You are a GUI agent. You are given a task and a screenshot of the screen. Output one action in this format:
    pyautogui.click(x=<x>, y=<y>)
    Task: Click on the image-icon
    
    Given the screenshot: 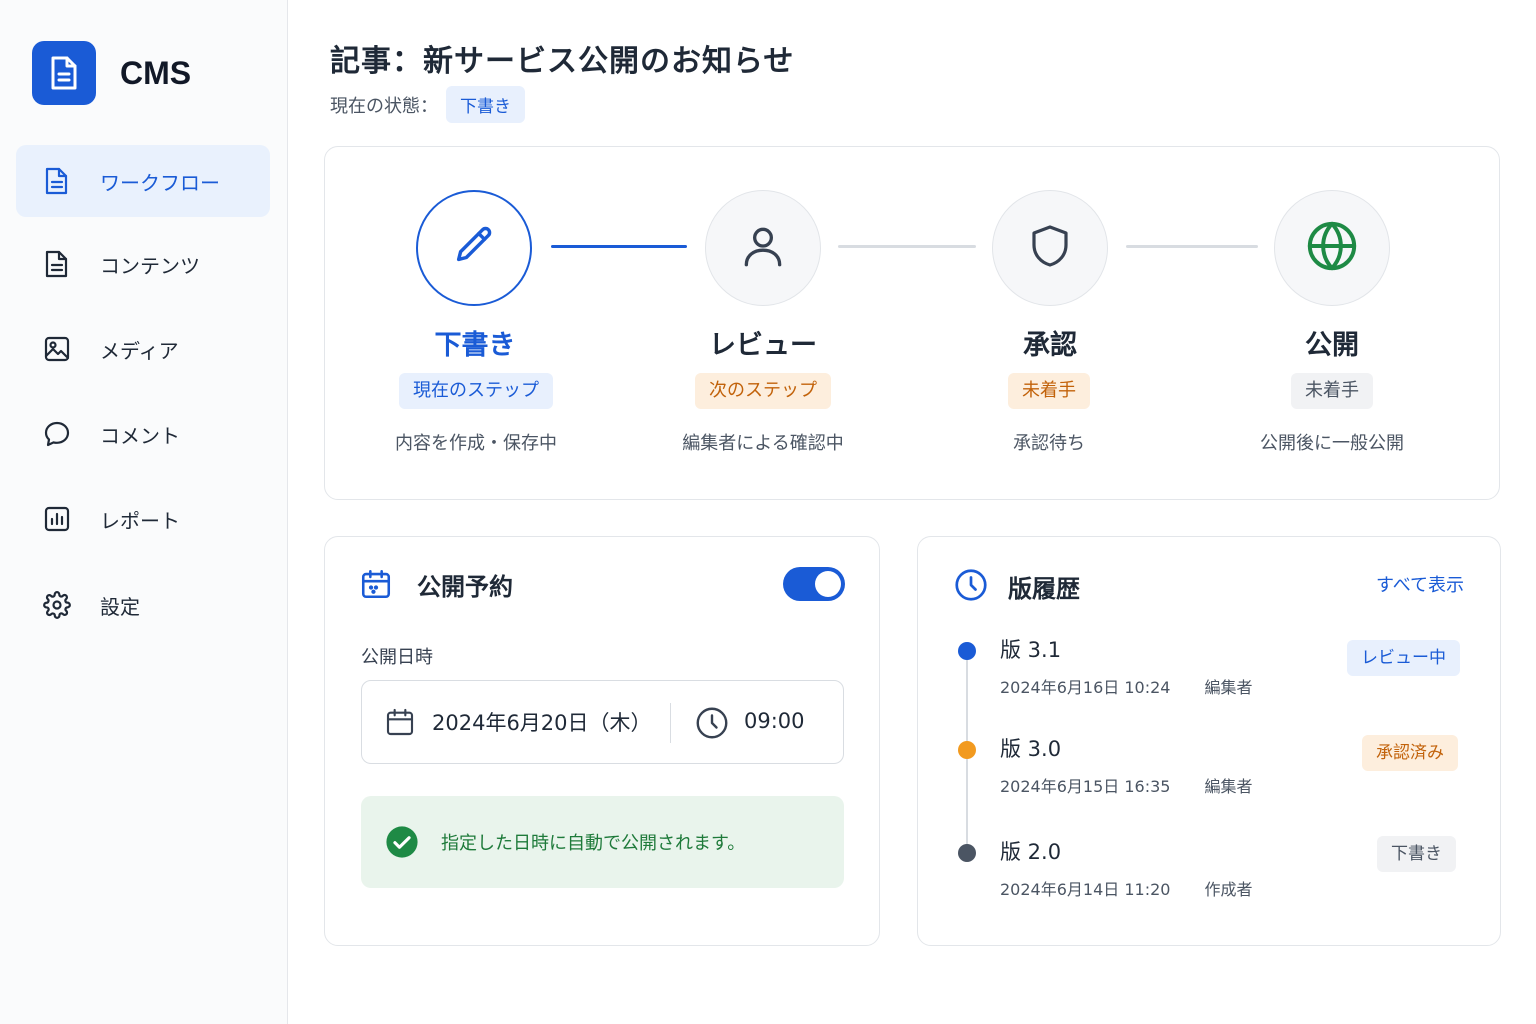 What is the action you would take?
    pyautogui.click(x=57, y=349)
    